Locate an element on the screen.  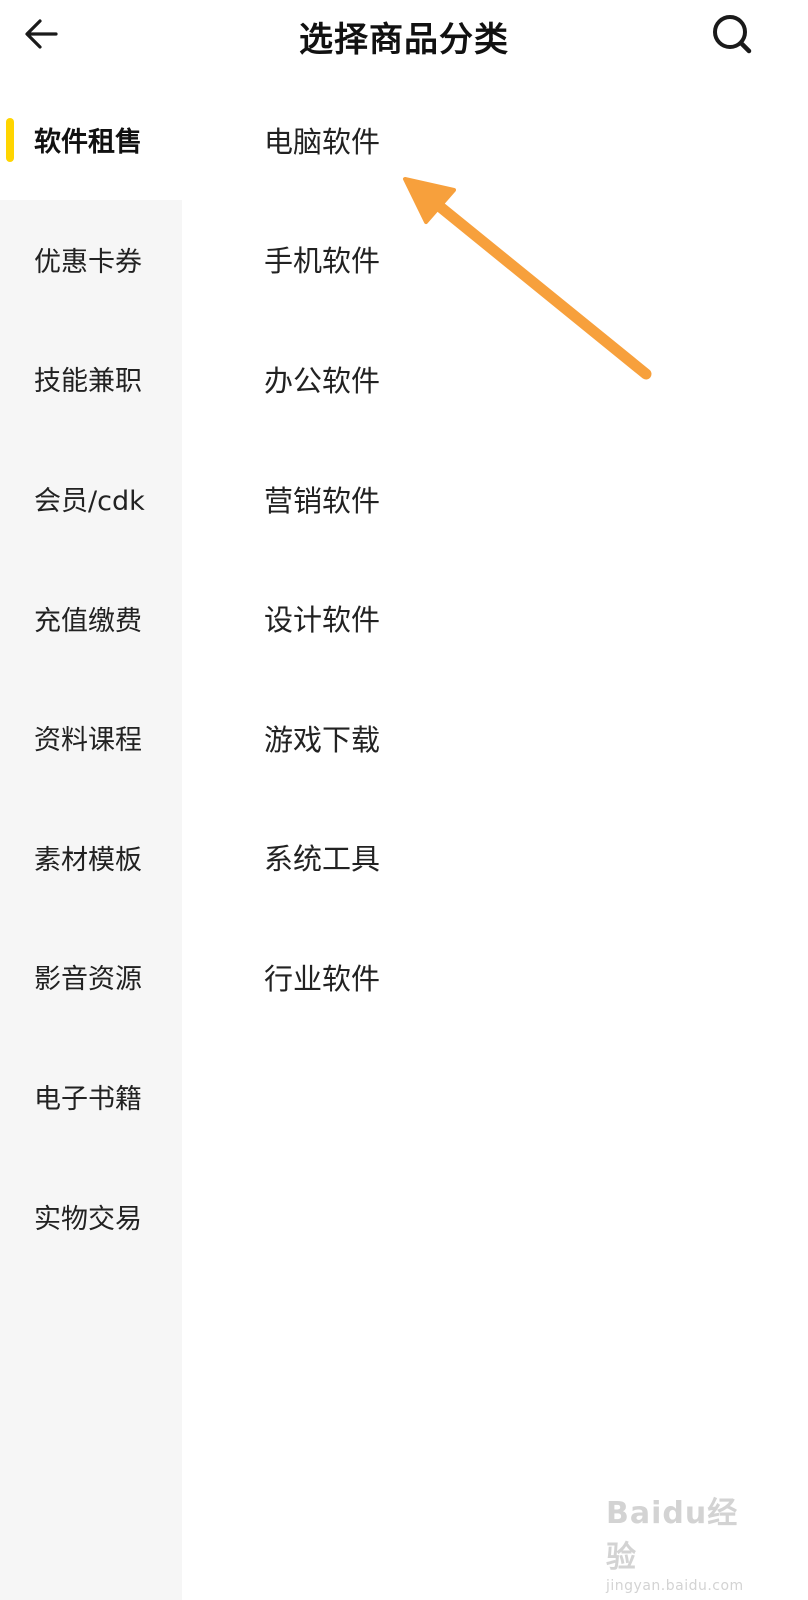
sidebar-item-label: 技能兼职 is located at coordinates (88, 382).